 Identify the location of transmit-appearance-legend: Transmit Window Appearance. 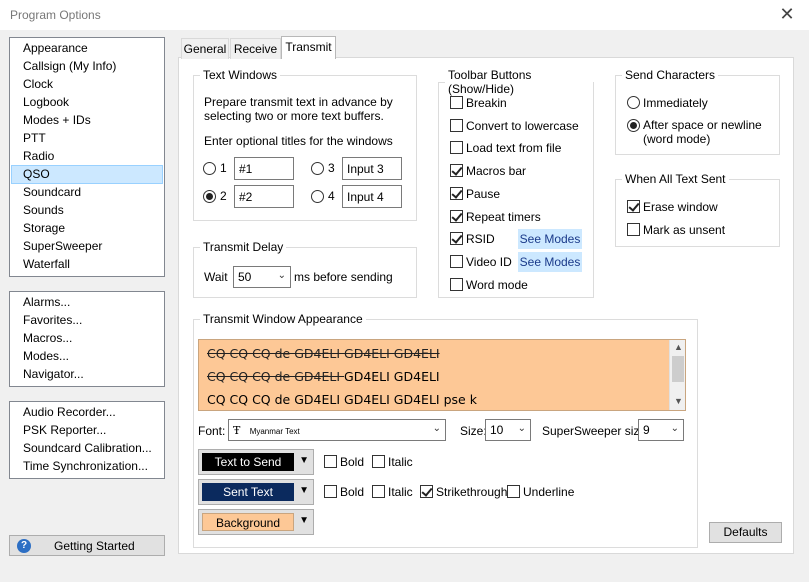
(283, 319).